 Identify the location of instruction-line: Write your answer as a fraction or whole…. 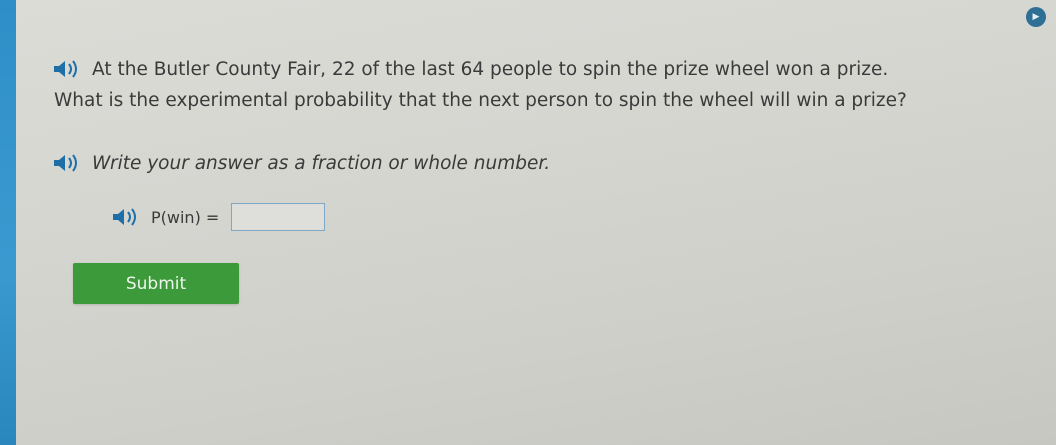
(301, 163).